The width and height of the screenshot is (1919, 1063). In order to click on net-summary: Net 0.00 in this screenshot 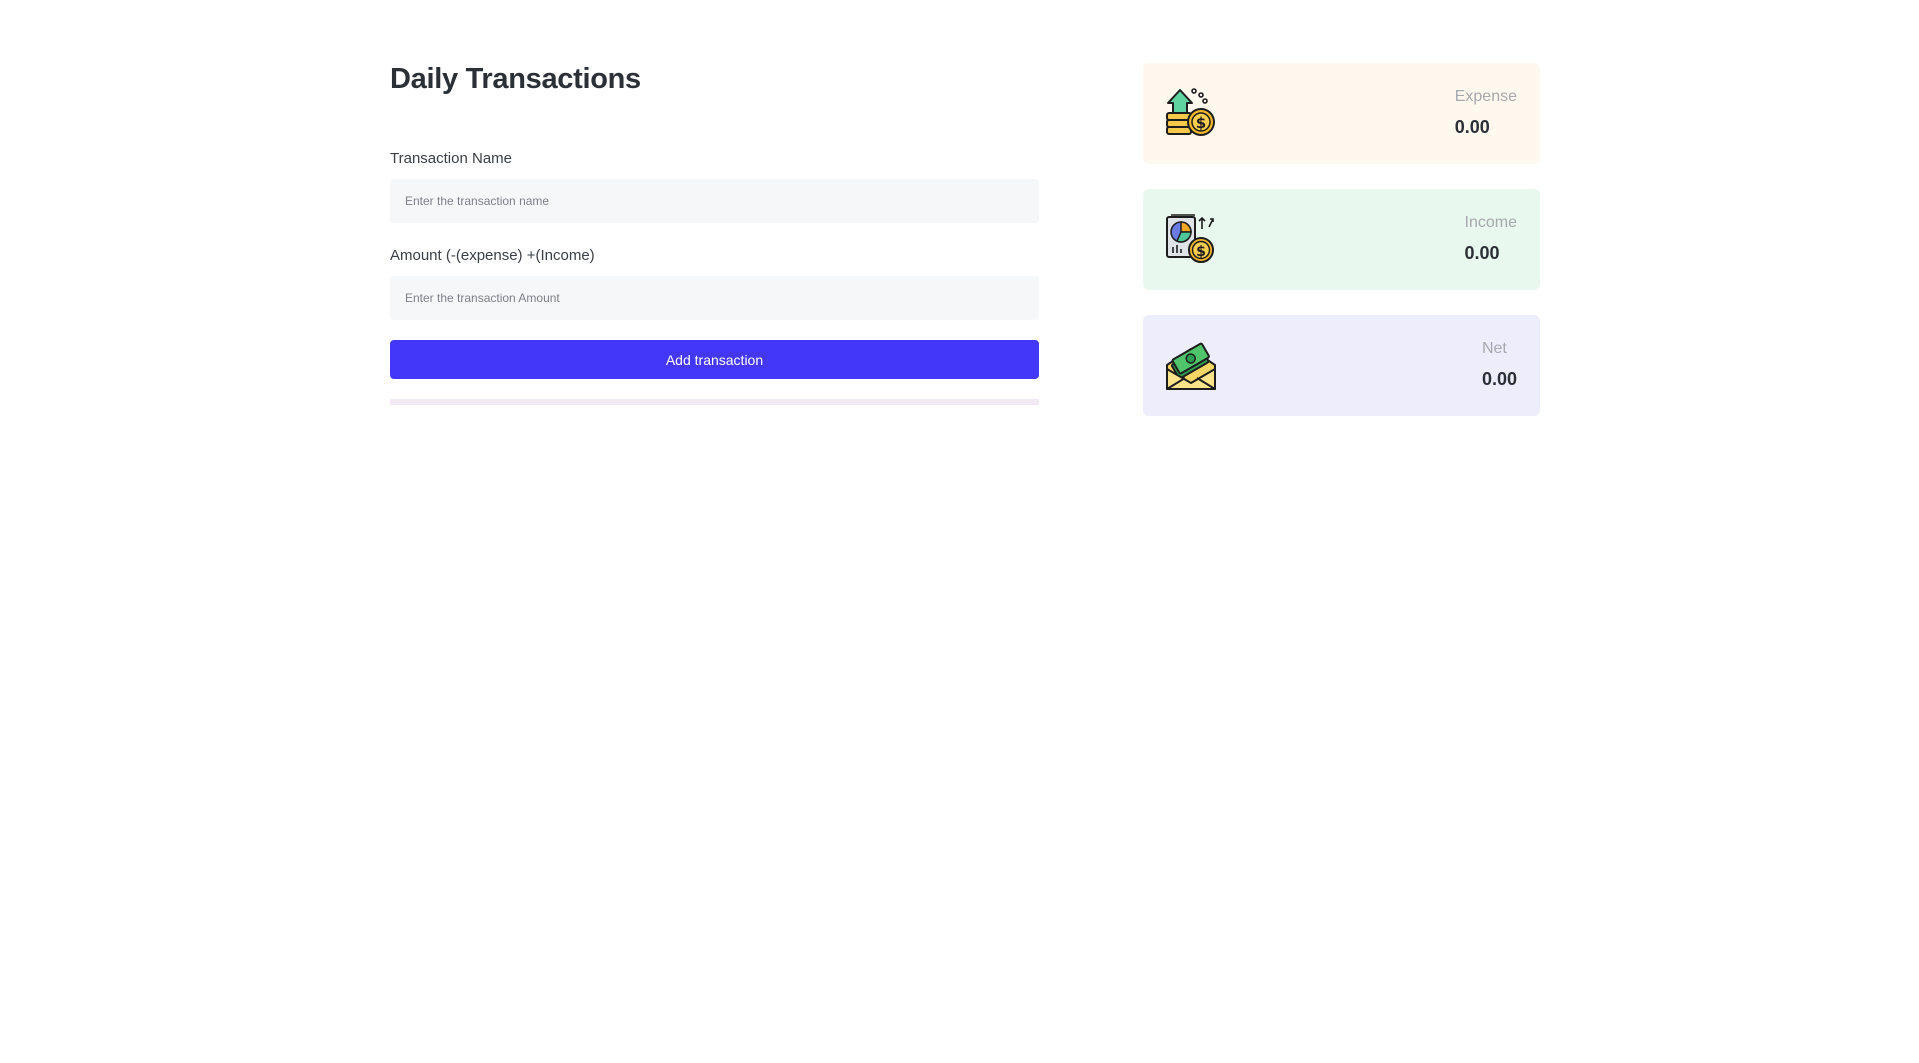, I will do `click(1499, 364)`.